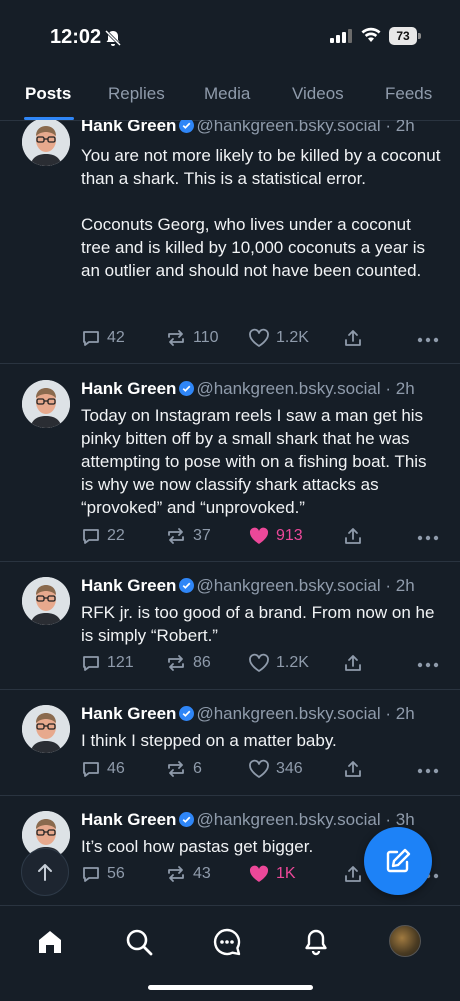  Describe the element at coordinates (103, 338) in the screenshot. I see `reply-button: 42` at that location.